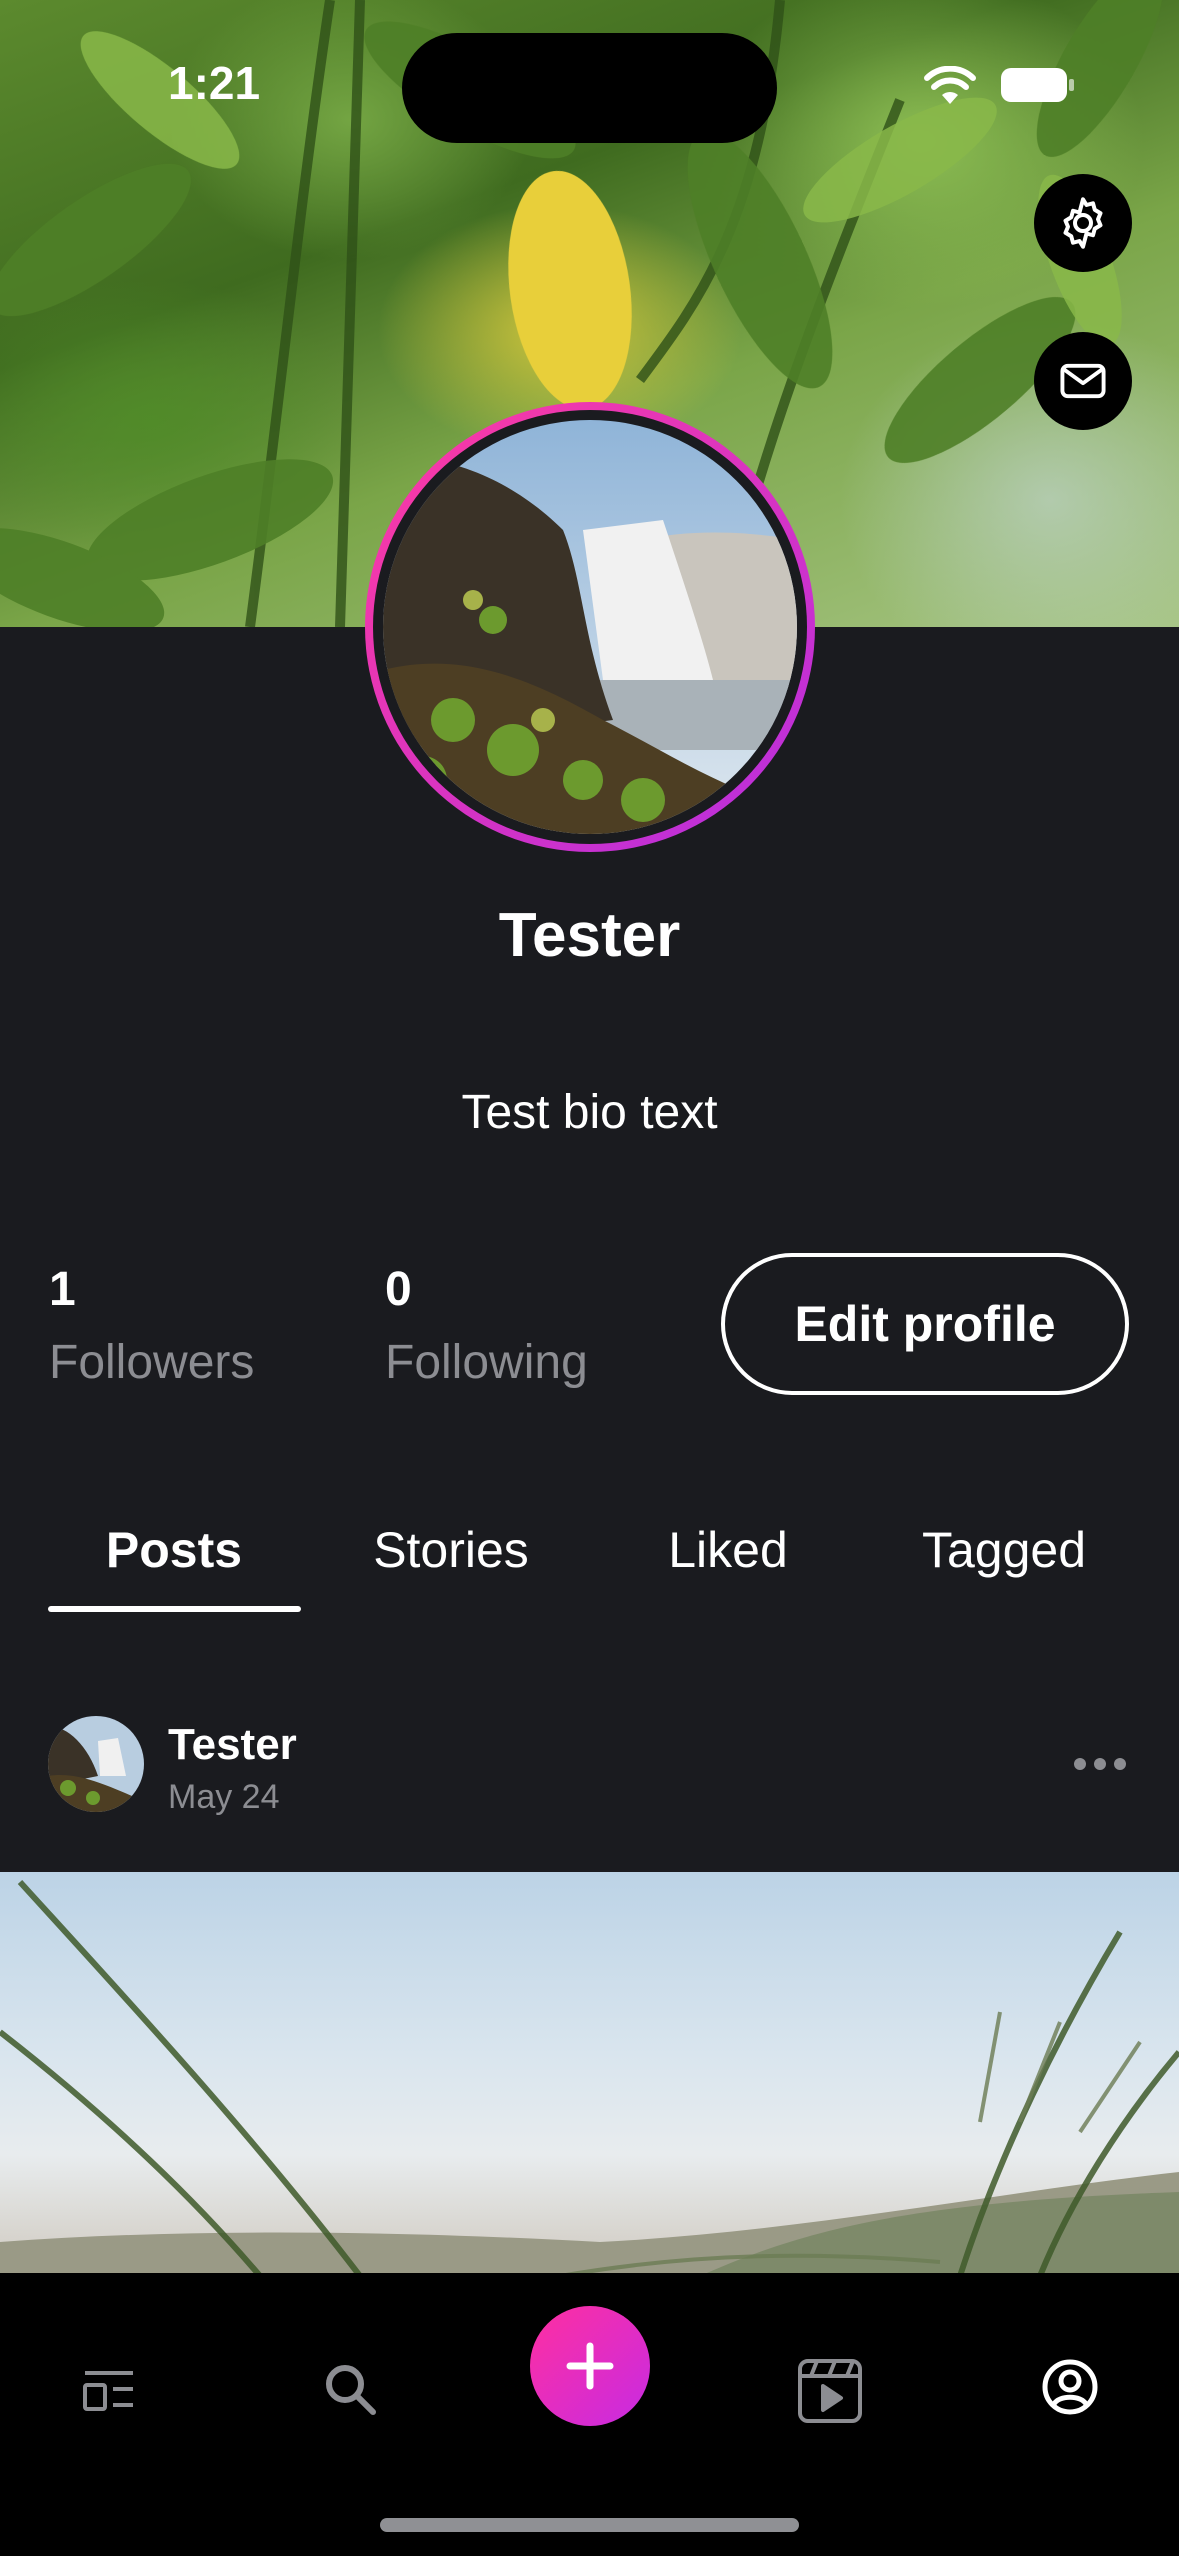 The width and height of the screenshot is (1179, 2556). I want to click on settings-button, so click(1083, 223).